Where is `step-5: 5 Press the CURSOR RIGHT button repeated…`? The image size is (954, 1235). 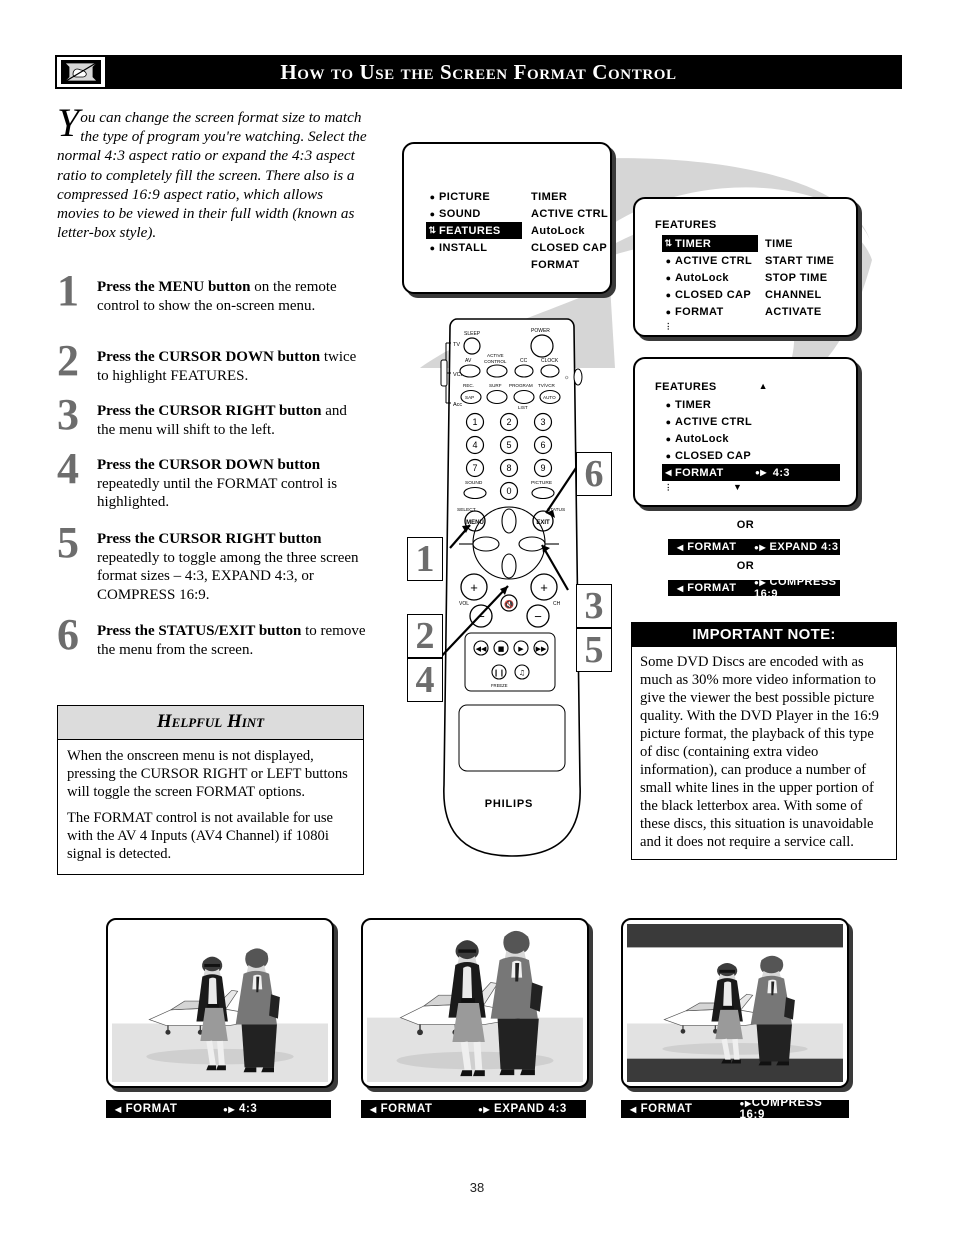
step-5: 5 Press the CURSOR RIGHT button repeated… is located at coordinates (212, 562).